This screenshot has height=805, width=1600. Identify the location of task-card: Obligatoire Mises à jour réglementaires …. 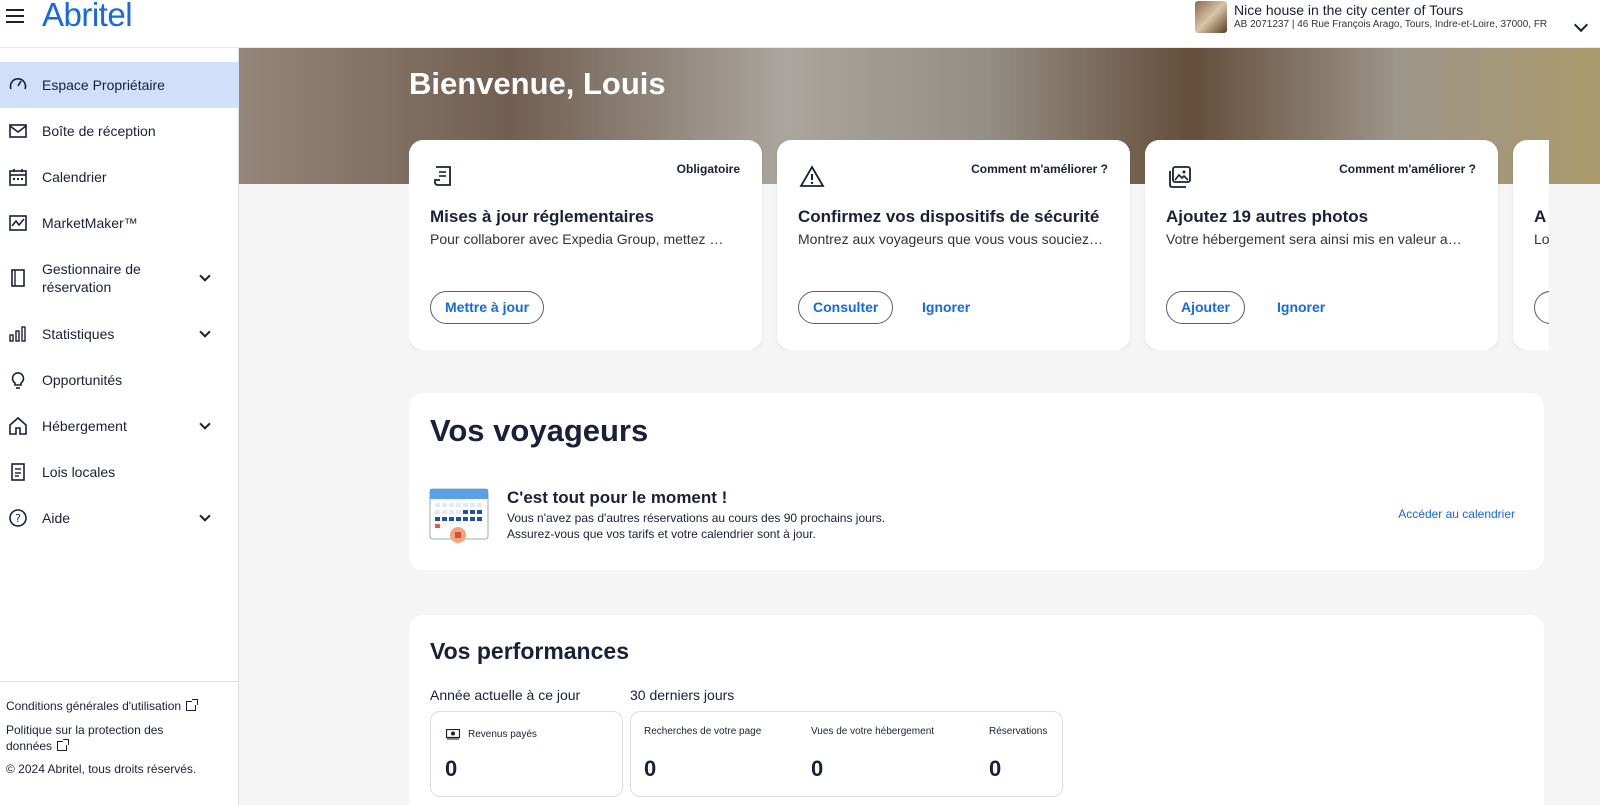
(585, 245).